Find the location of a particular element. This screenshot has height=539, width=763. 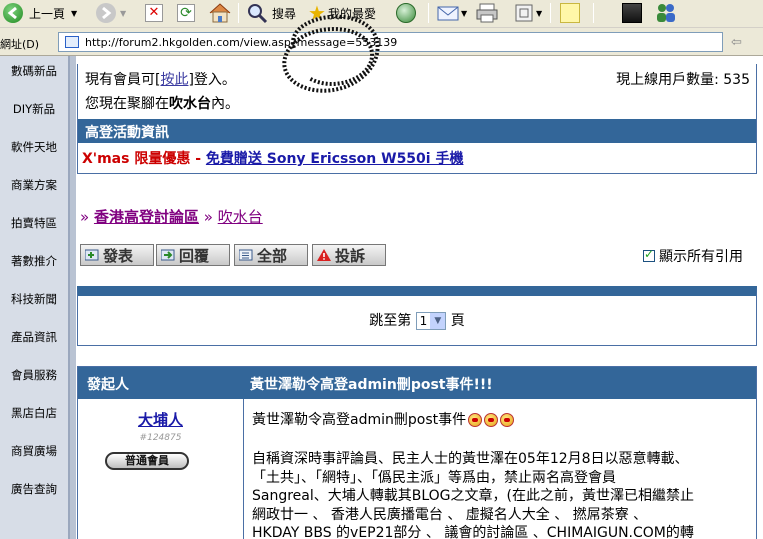

stop-icon: ✕ is located at coordinates (154, 13).